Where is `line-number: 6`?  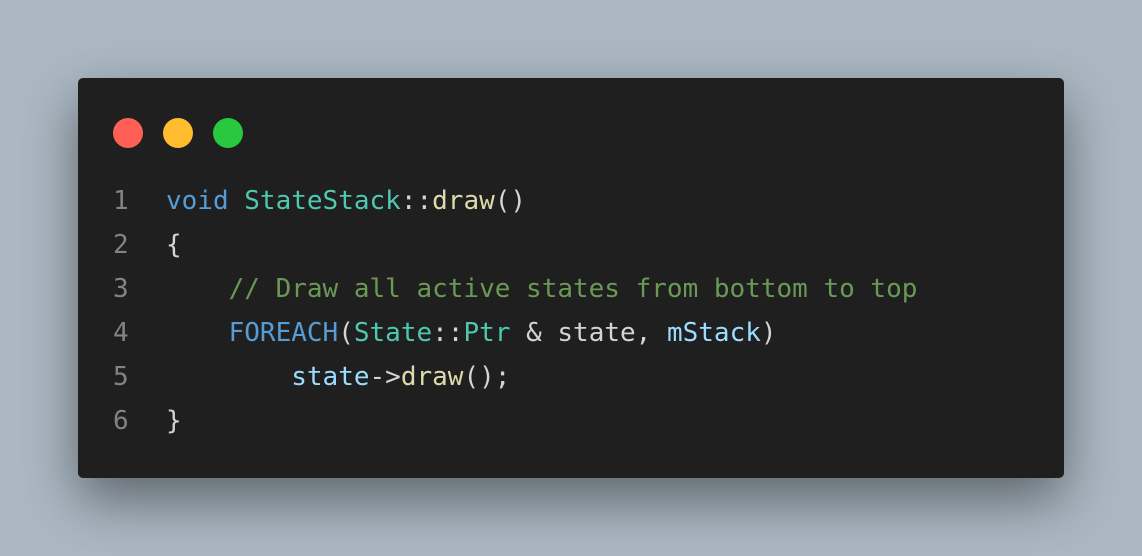
line-number: 6 is located at coordinates (121, 421).